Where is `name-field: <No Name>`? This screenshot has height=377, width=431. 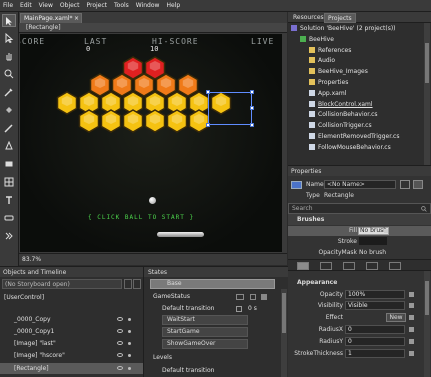 name-field: <No Name> is located at coordinates (360, 184).